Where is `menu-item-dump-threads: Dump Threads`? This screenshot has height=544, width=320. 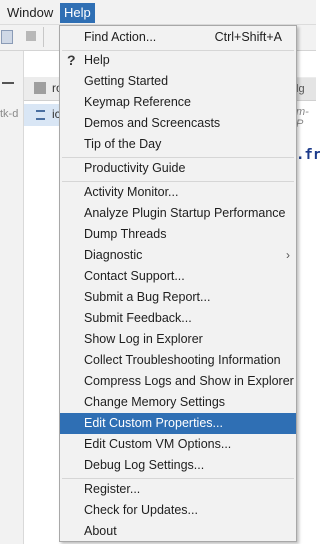
menu-item-dump-threads: Dump Threads is located at coordinates (178, 234).